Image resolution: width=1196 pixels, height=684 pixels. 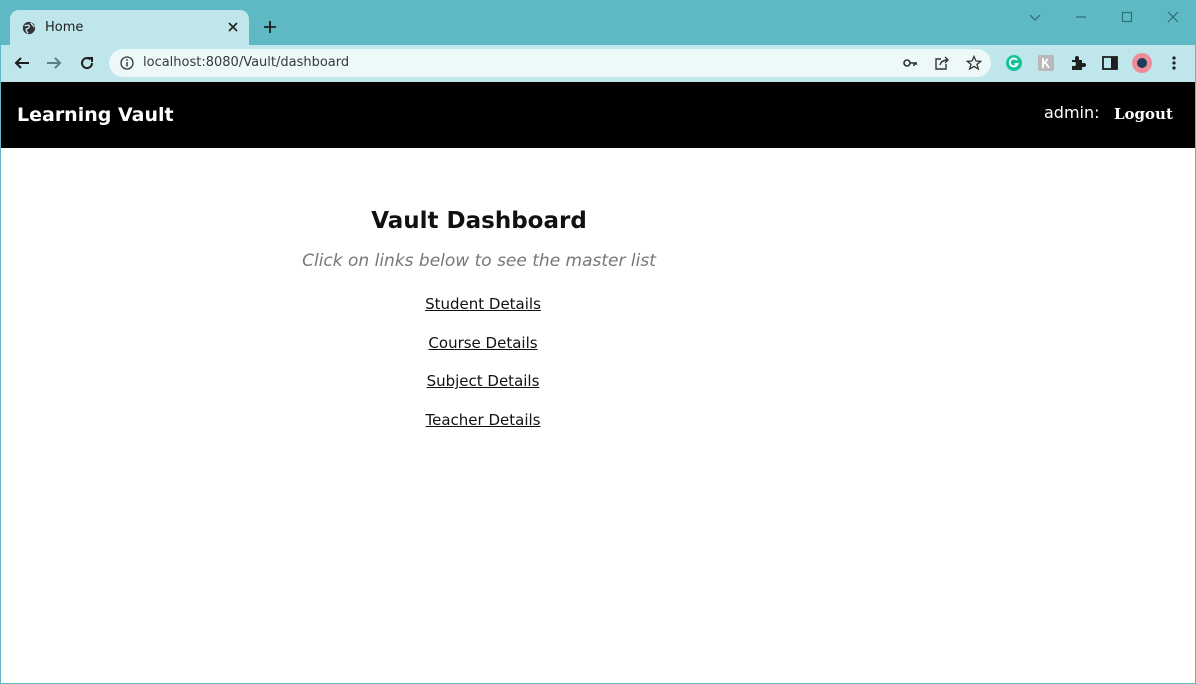 I want to click on grammarly-extension-icon, so click(x=1014, y=63).